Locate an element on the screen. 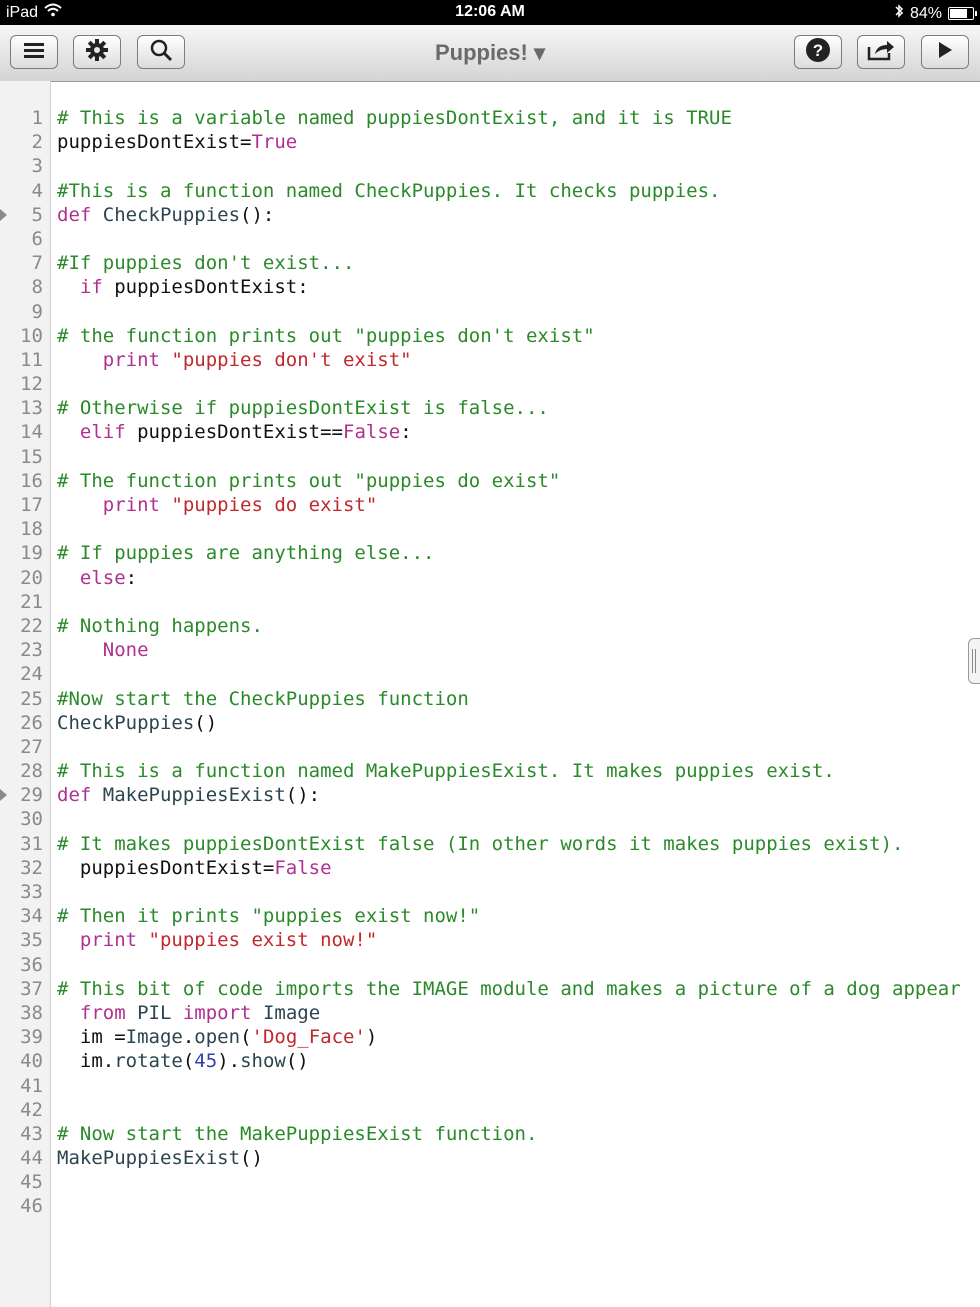 Image resolution: width=980 pixels, height=1307 pixels. grip-line is located at coordinates (972, 661).